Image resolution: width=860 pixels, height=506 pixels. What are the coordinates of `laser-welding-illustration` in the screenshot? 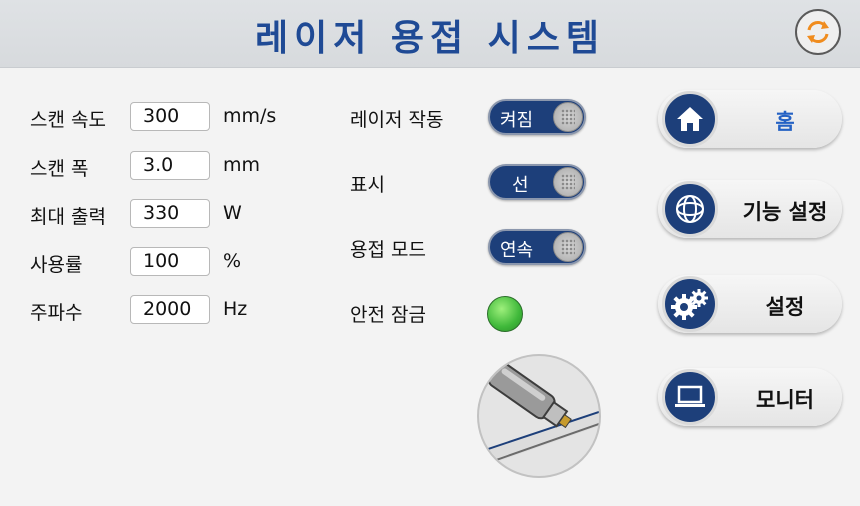 It's located at (539, 416).